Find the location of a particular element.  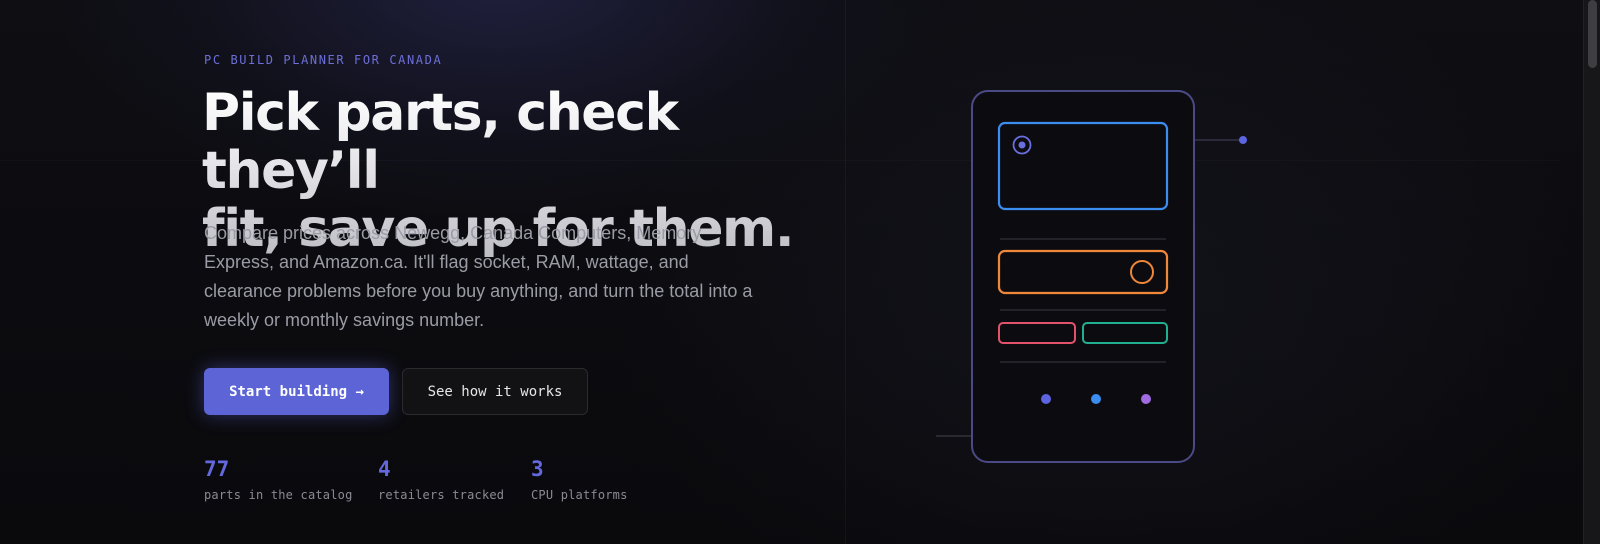

indicator-icon-dot is located at coordinates (1022, 145).